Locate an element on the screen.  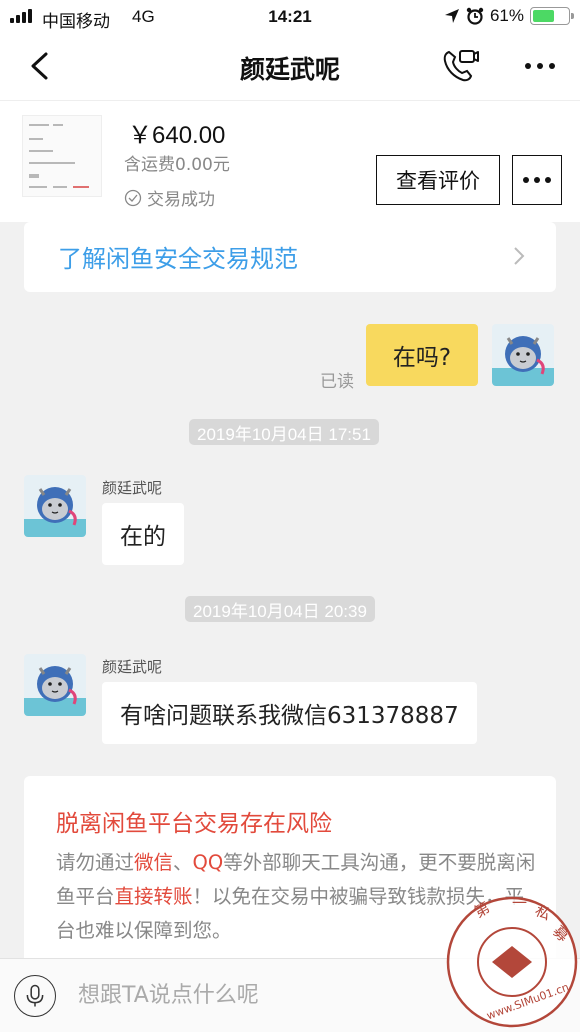
message-bubble-out: 在吗? is located at coordinates (422, 355).